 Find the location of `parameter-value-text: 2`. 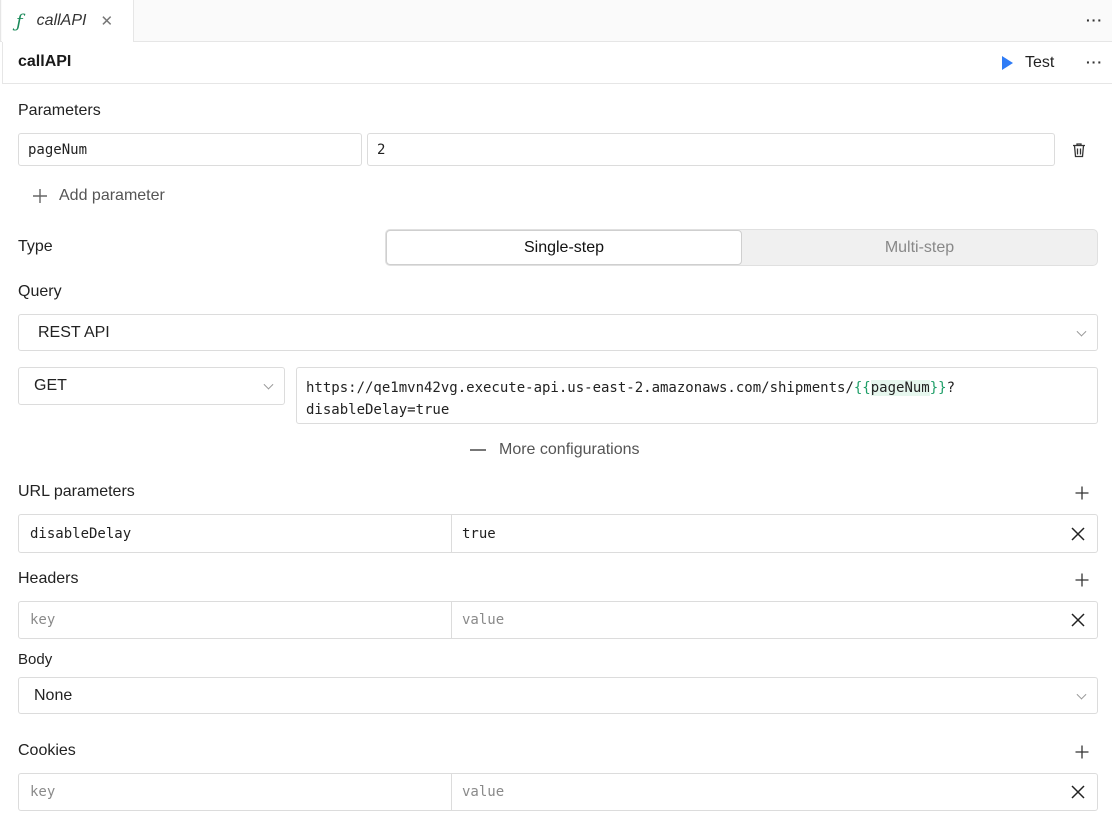

parameter-value-text: 2 is located at coordinates (381, 149).